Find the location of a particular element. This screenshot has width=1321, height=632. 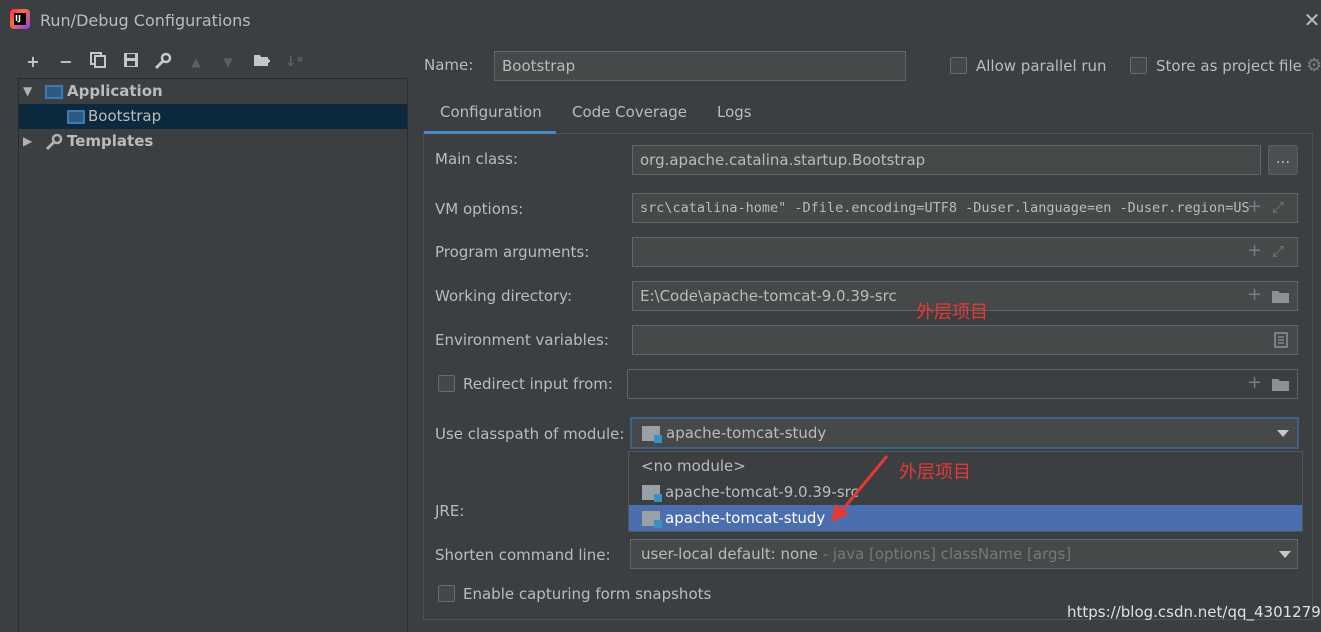

intellij-logo-icon: IJ is located at coordinates (20, 19).